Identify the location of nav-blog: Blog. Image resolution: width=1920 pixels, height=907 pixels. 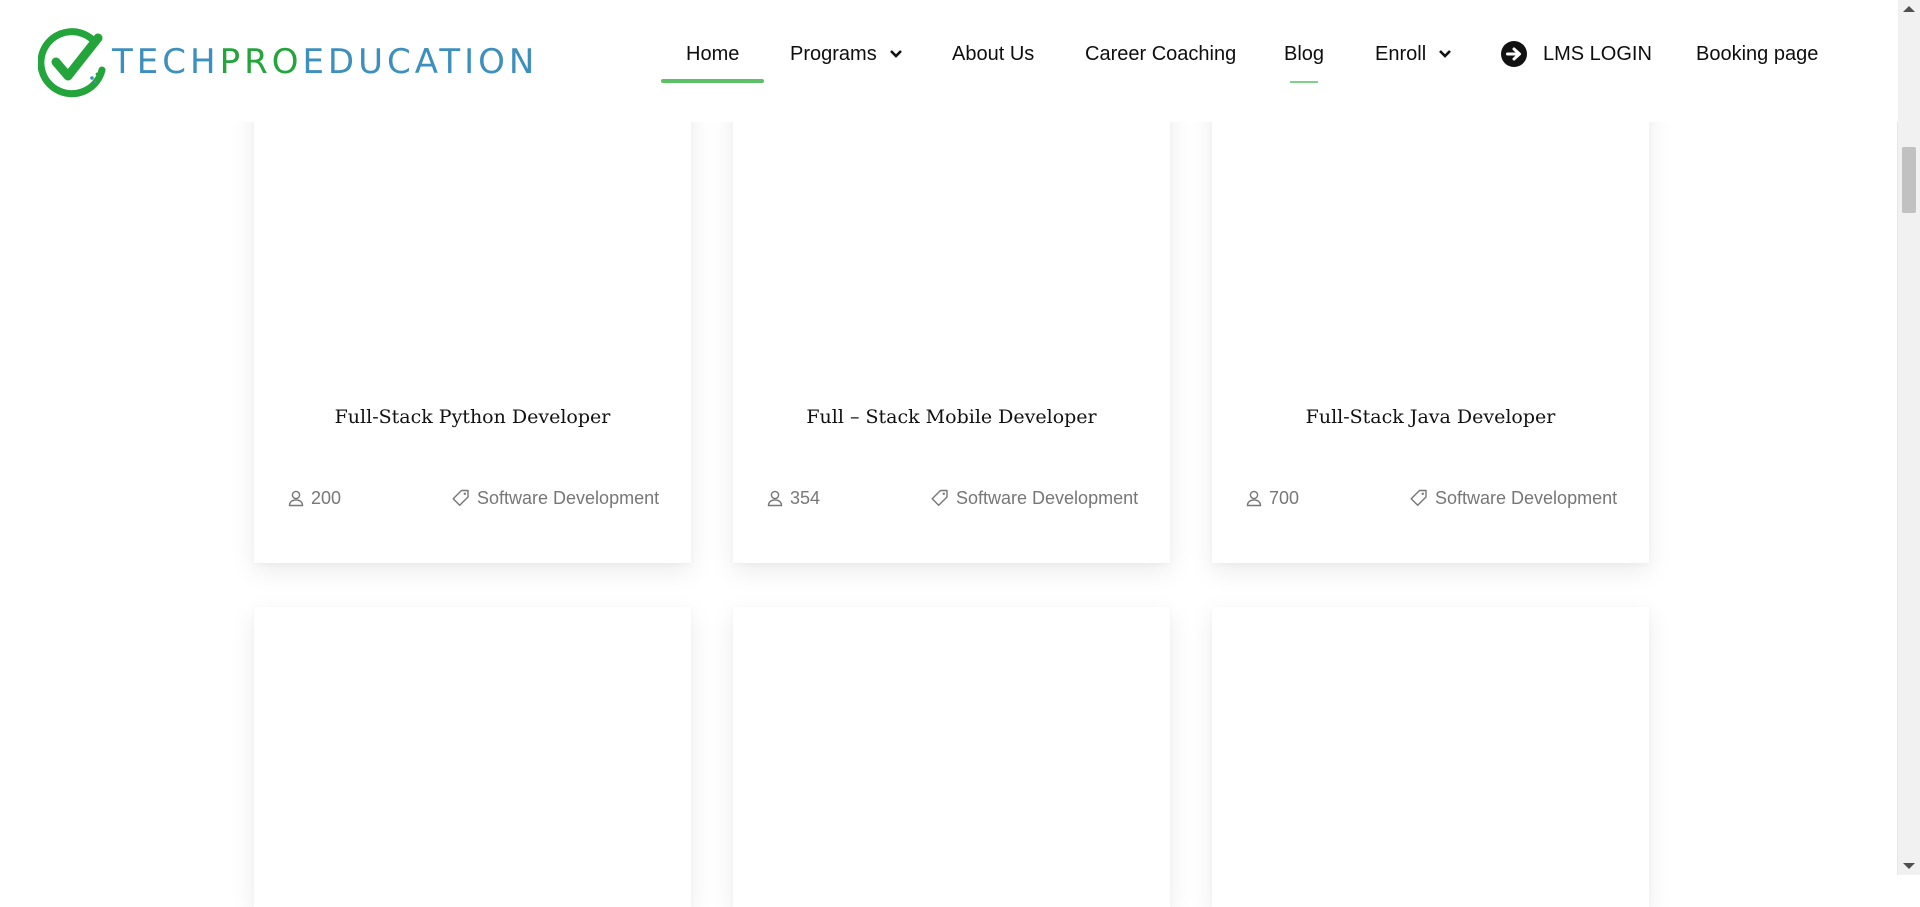
(1304, 54).